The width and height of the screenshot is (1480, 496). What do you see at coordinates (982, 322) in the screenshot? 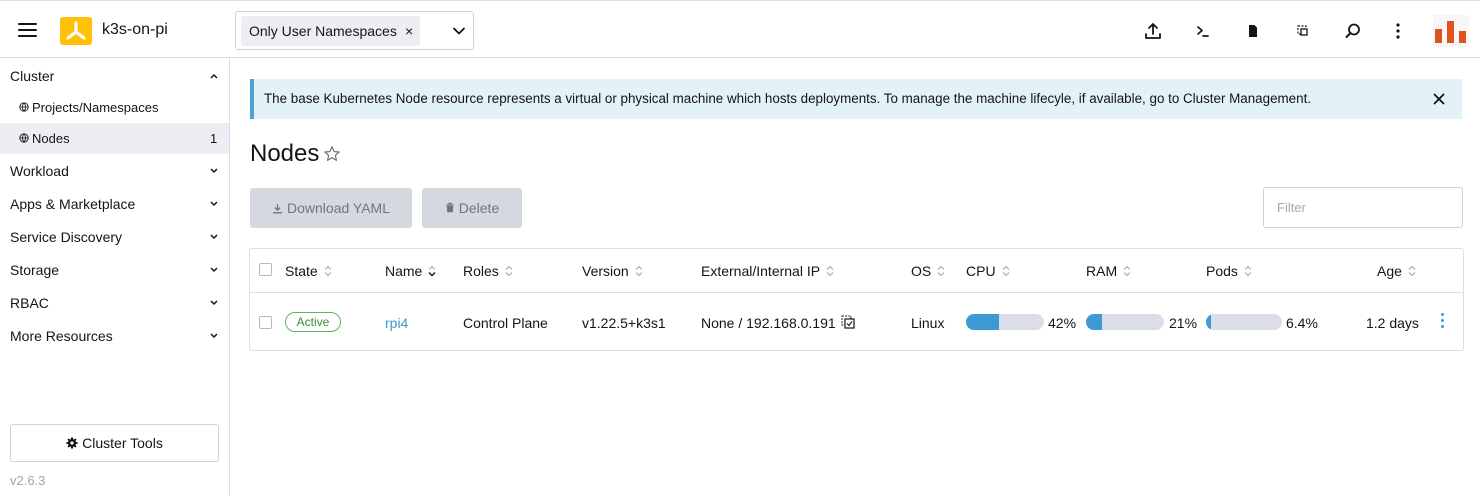
I see `cpu-usage-fill` at bounding box center [982, 322].